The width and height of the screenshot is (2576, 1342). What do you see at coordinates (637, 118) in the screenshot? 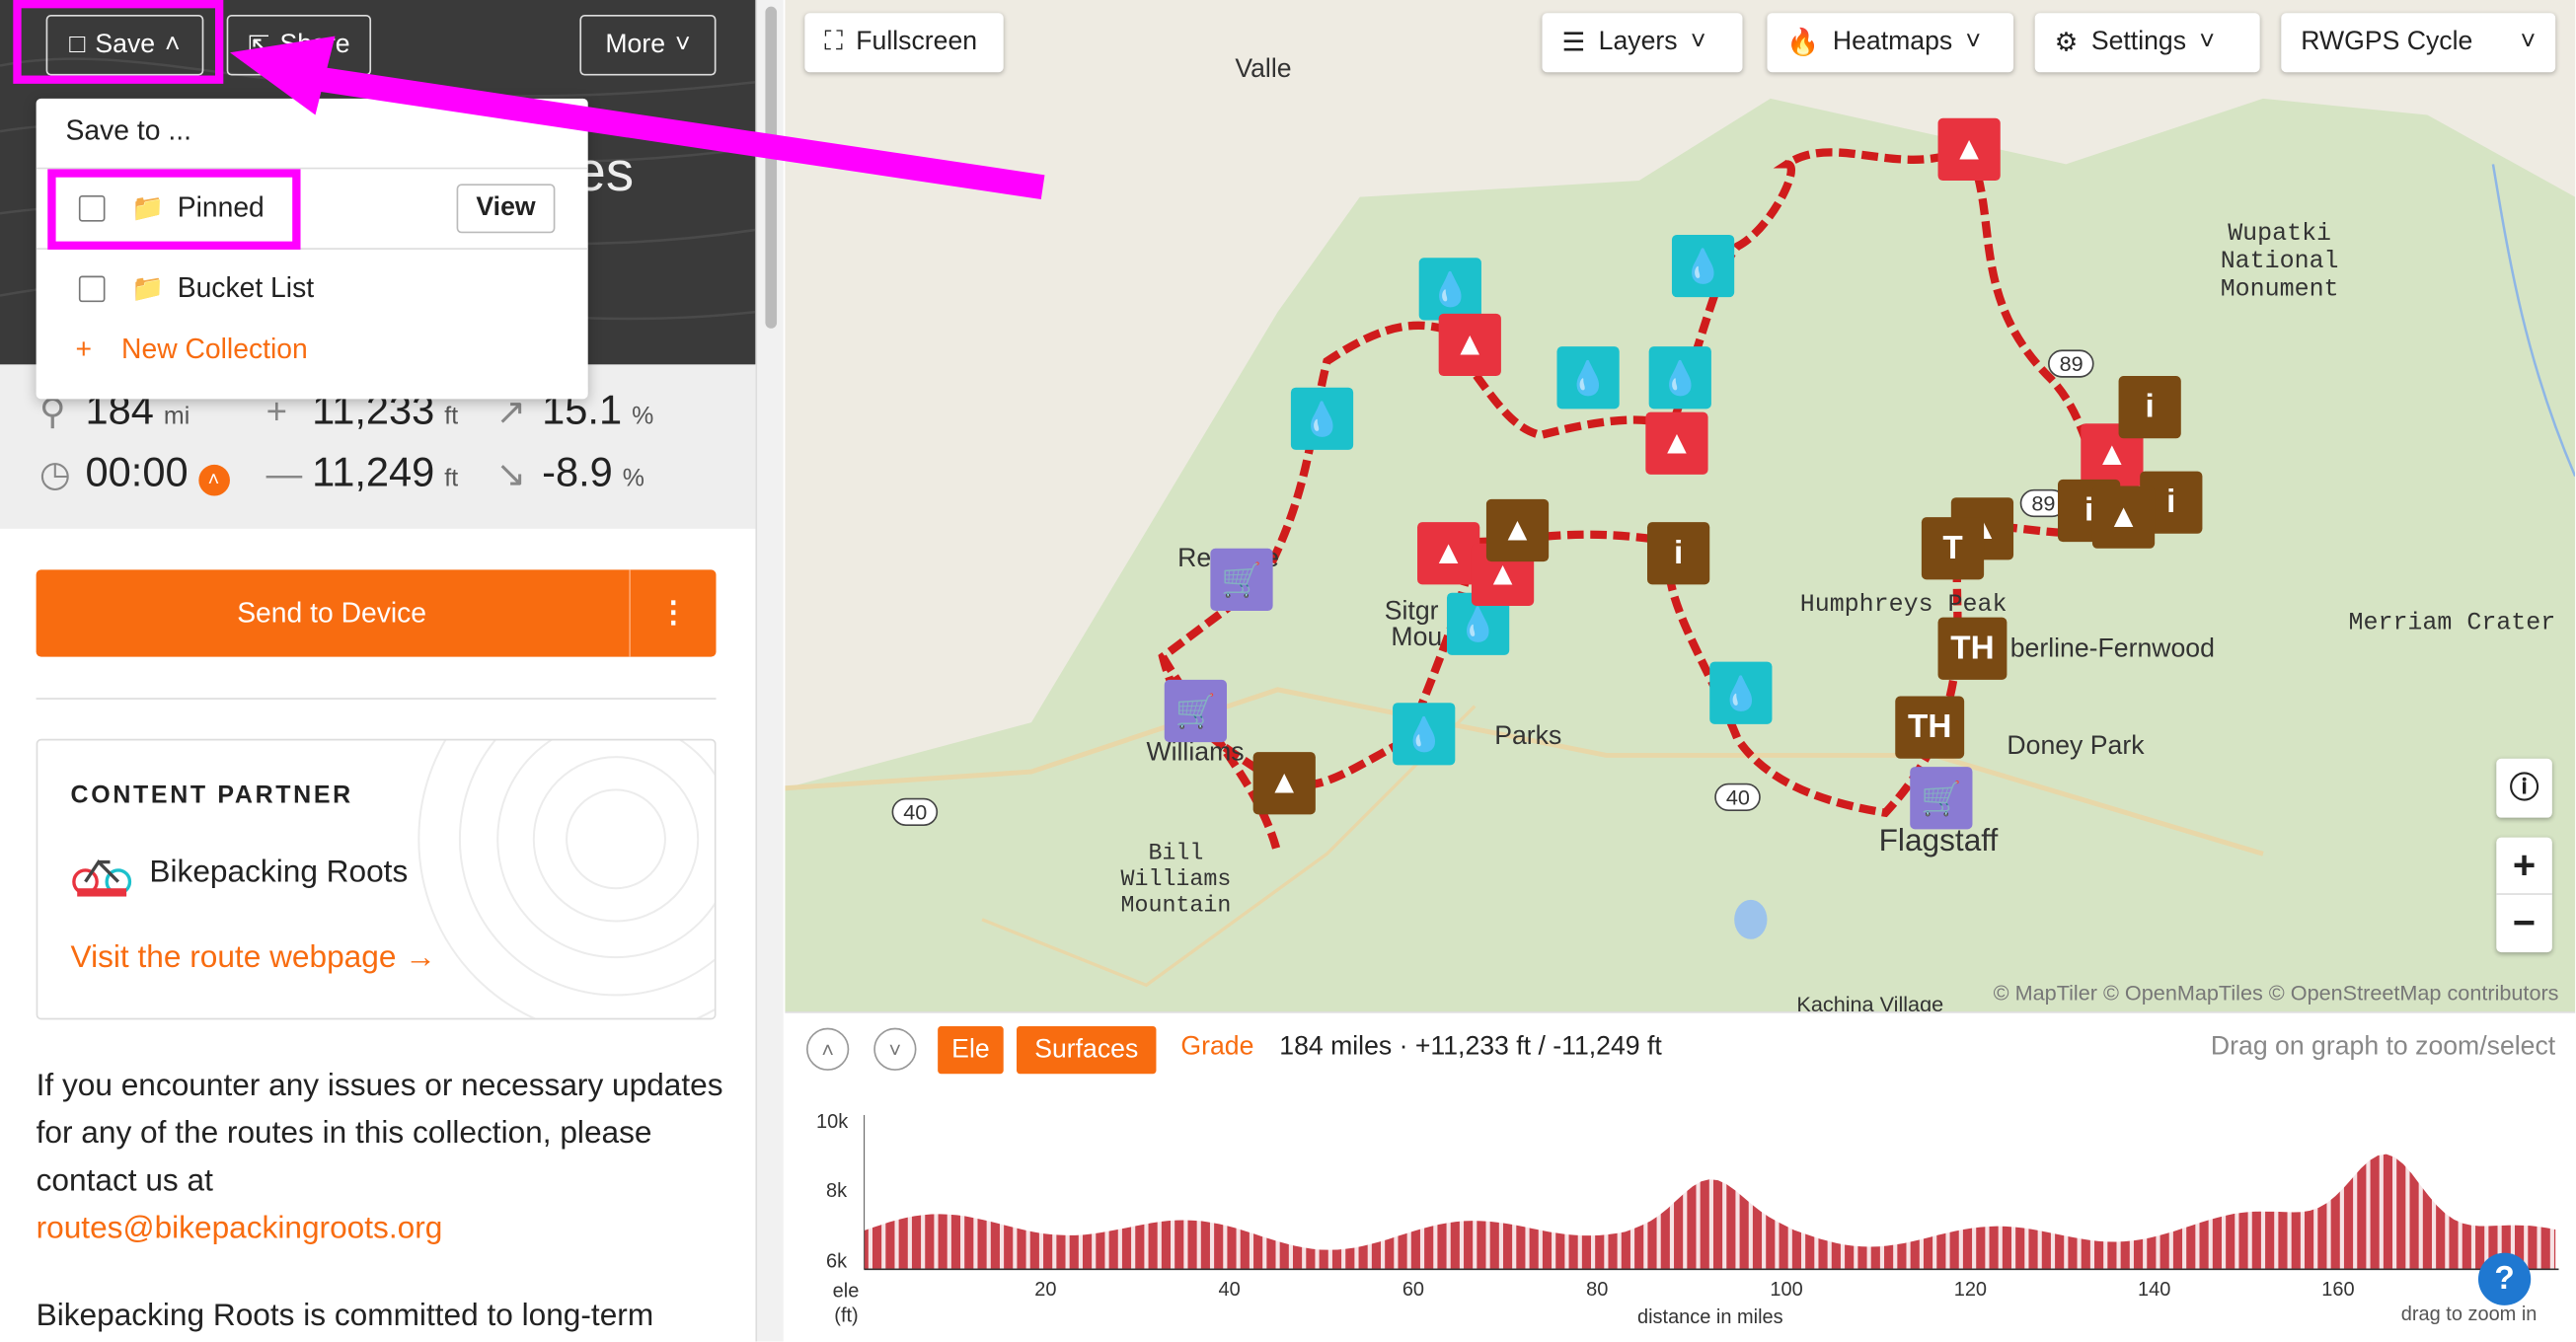
I see `annotation-arrow` at bounding box center [637, 118].